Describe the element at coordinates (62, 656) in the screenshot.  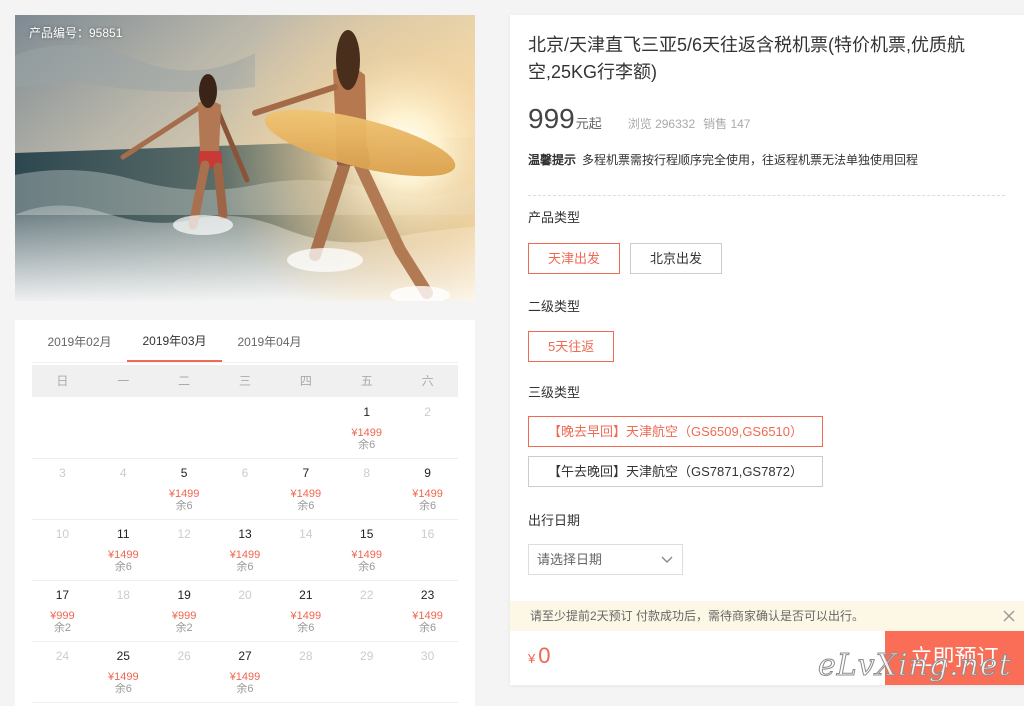
I see `day-number: 24` at that location.